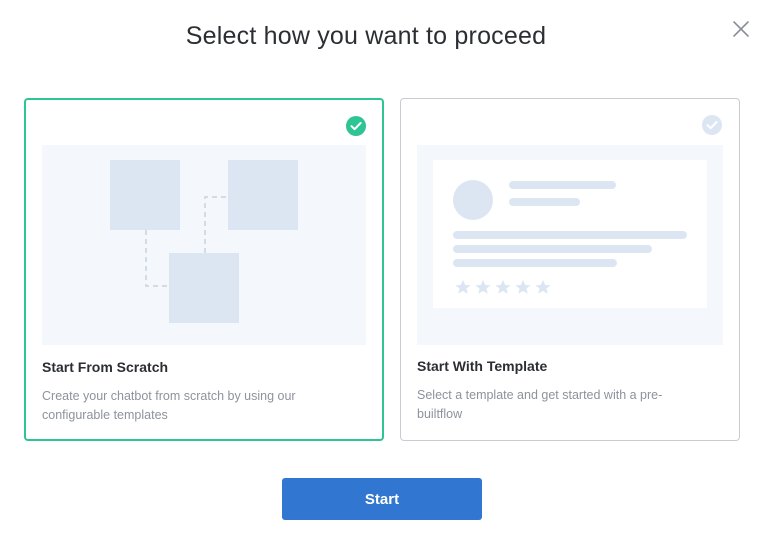 This screenshot has height=543, width=765. I want to click on template-illustration, so click(570, 245).